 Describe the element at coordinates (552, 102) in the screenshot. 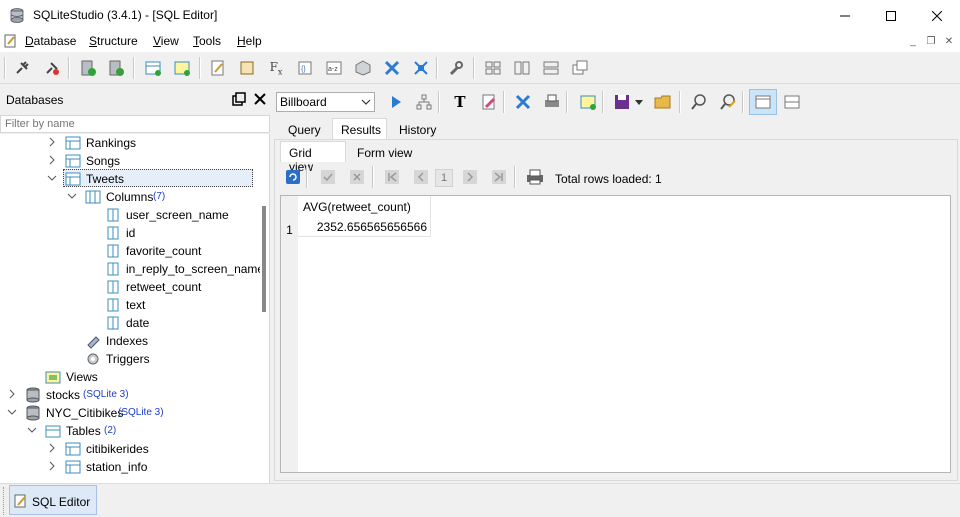

I see `print-button` at that location.